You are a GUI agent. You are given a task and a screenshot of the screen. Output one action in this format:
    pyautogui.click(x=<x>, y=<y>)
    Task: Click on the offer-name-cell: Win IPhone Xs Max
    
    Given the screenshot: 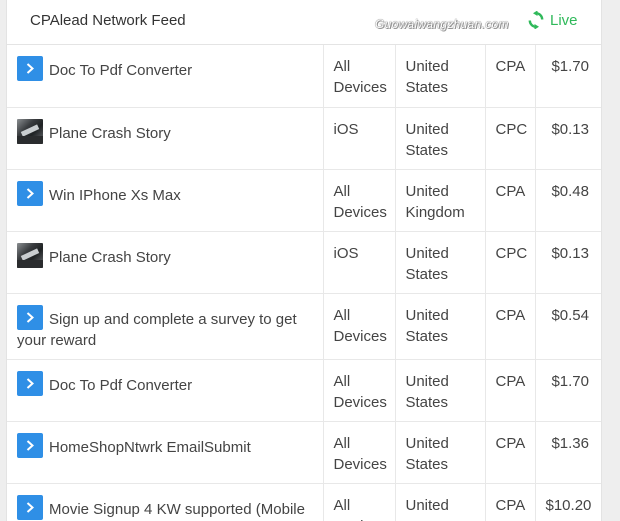 What is the action you would take?
    pyautogui.click(x=165, y=200)
    